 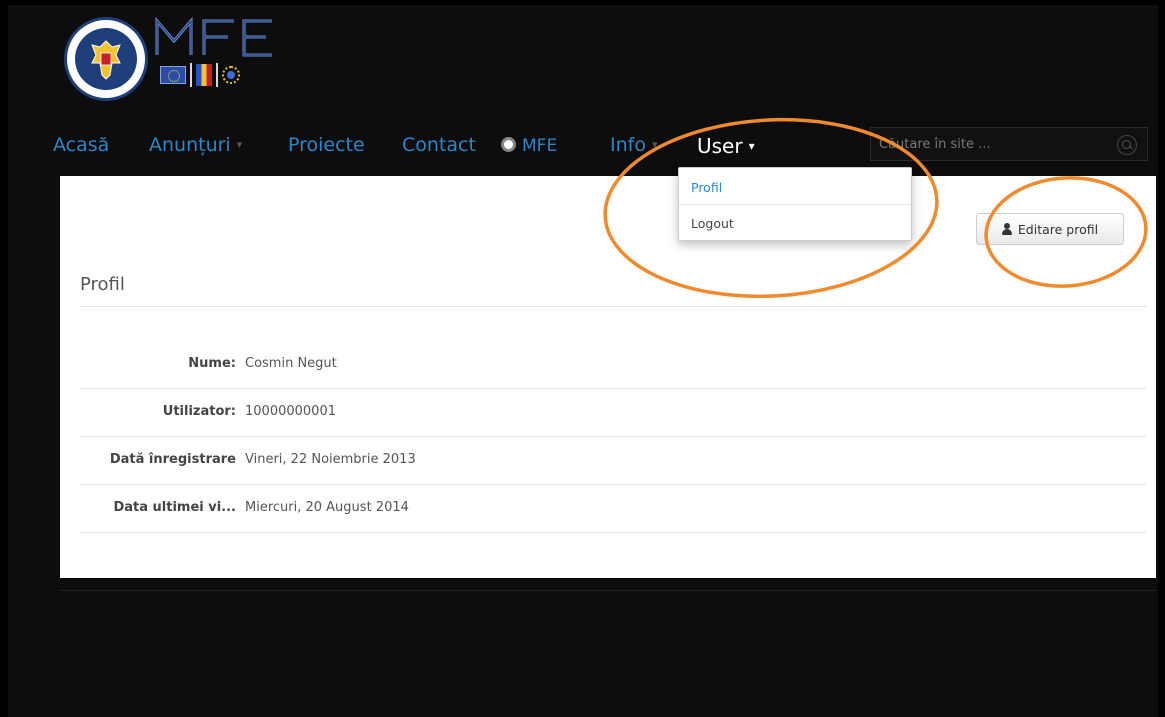 What do you see at coordinates (1058, 229) in the screenshot?
I see `edit-profile-label: Editare profil` at bounding box center [1058, 229].